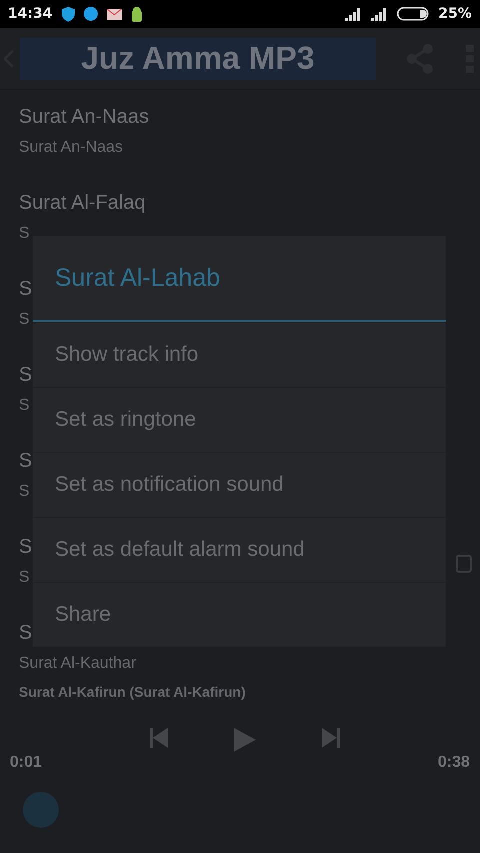 Image resolution: width=480 pixels, height=853 pixels. What do you see at coordinates (30, 14) in the screenshot?
I see `status-time: 14:34` at bounding box center [30, 14].